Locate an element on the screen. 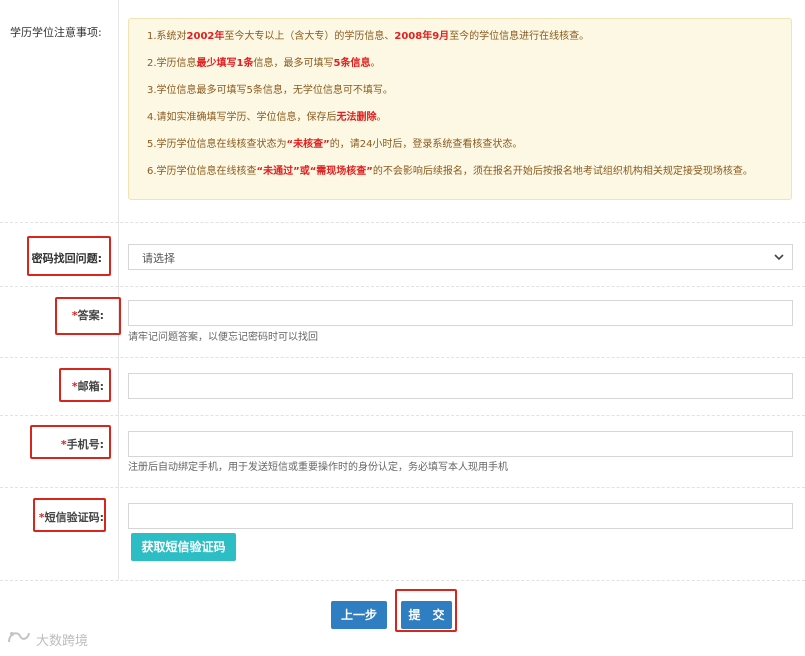 This screenshot has height=656, width=805. security-question-label: 密码找回问题: is located at coordinates (66, 258).